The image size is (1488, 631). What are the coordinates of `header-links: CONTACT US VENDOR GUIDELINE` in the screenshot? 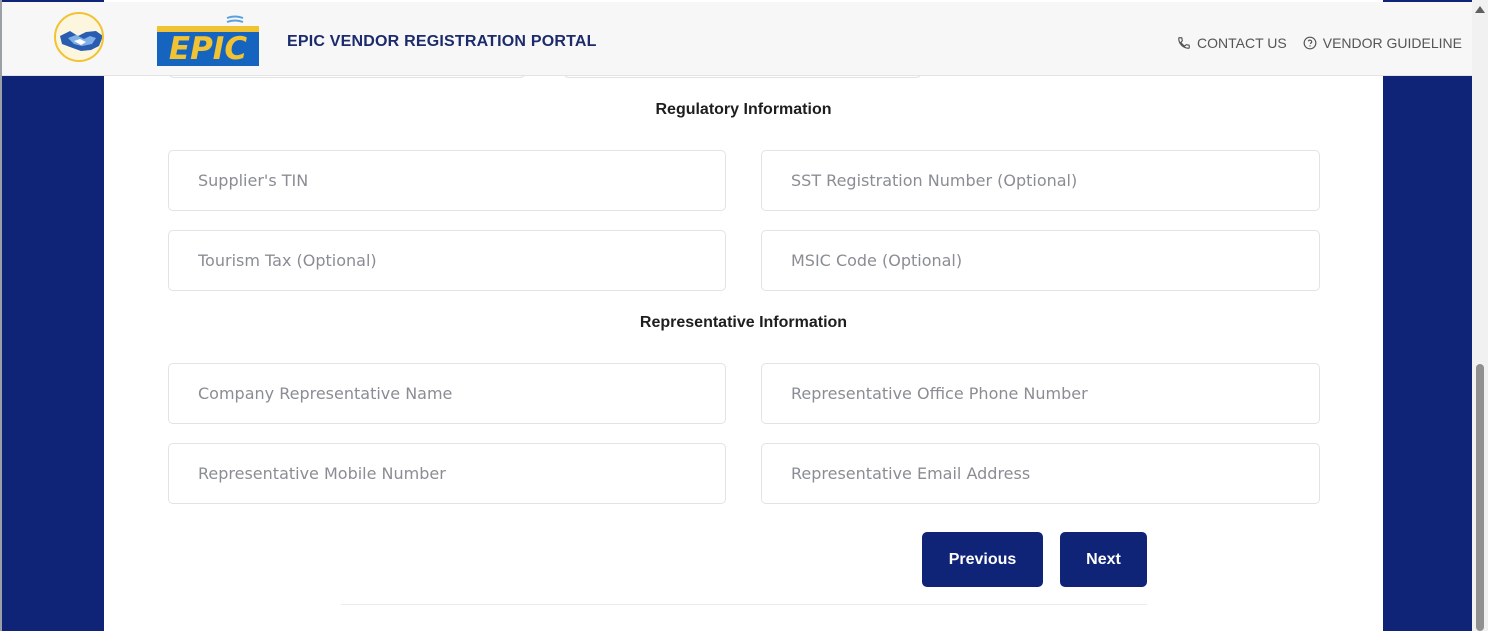 It's located at (1319, 43).